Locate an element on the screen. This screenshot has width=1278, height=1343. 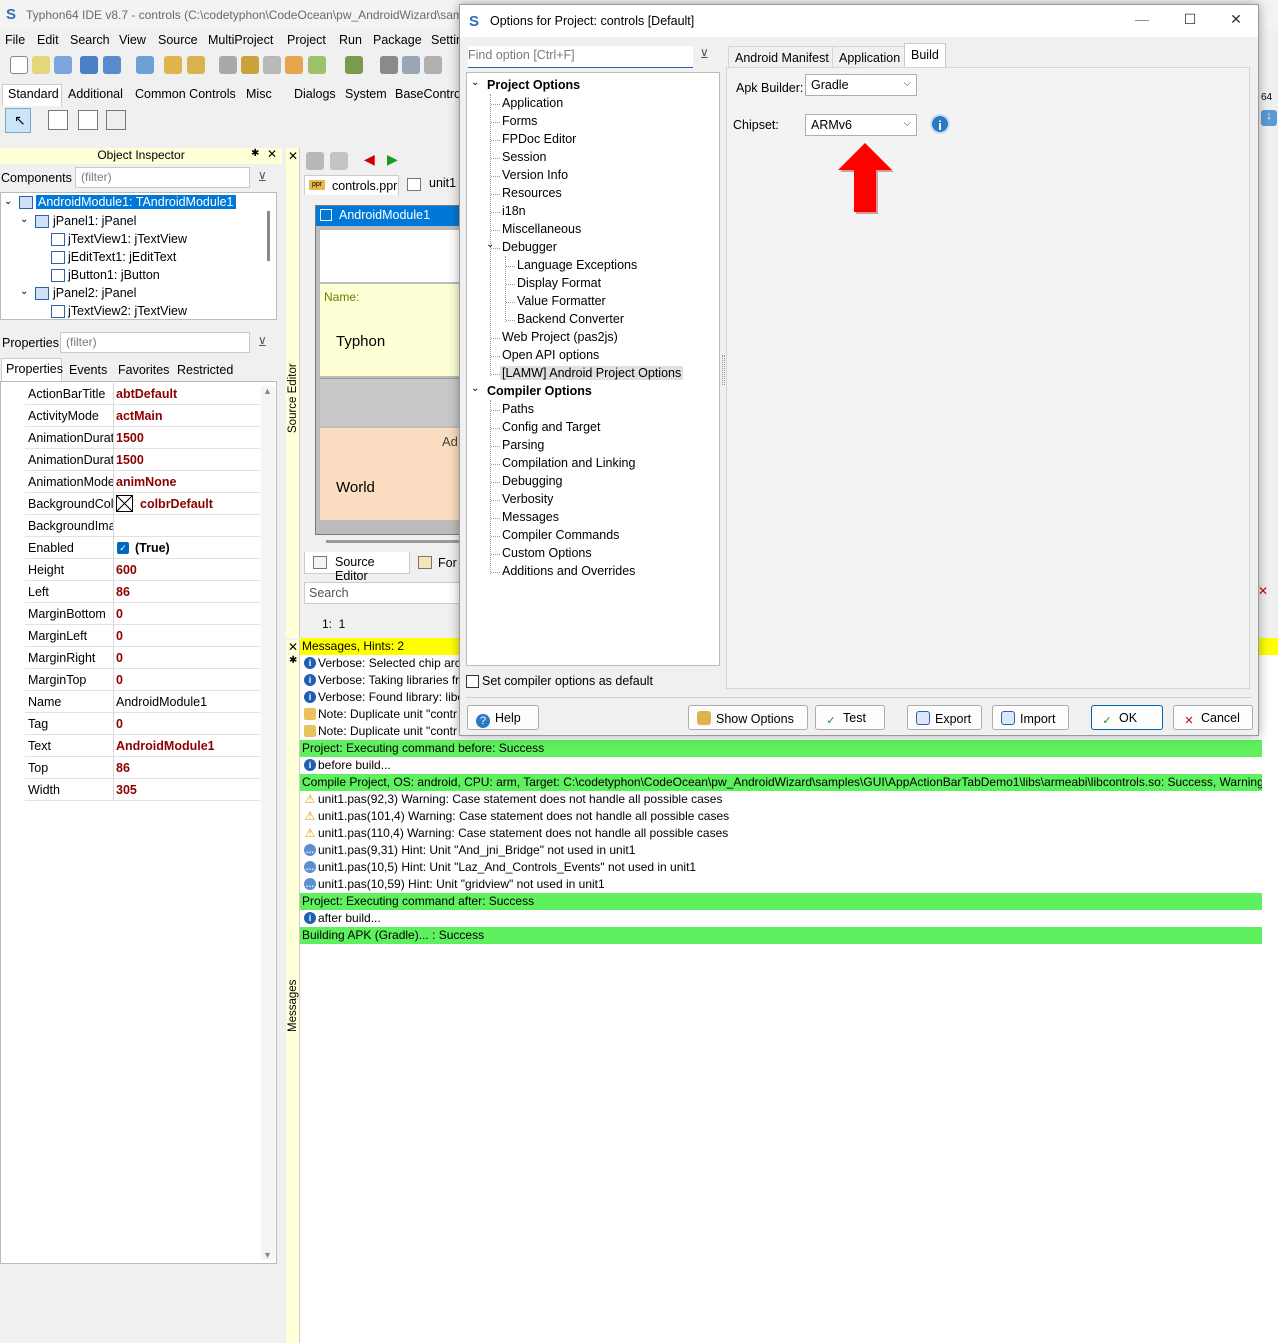
property-value: 86 is located at coordinates (123, 592).